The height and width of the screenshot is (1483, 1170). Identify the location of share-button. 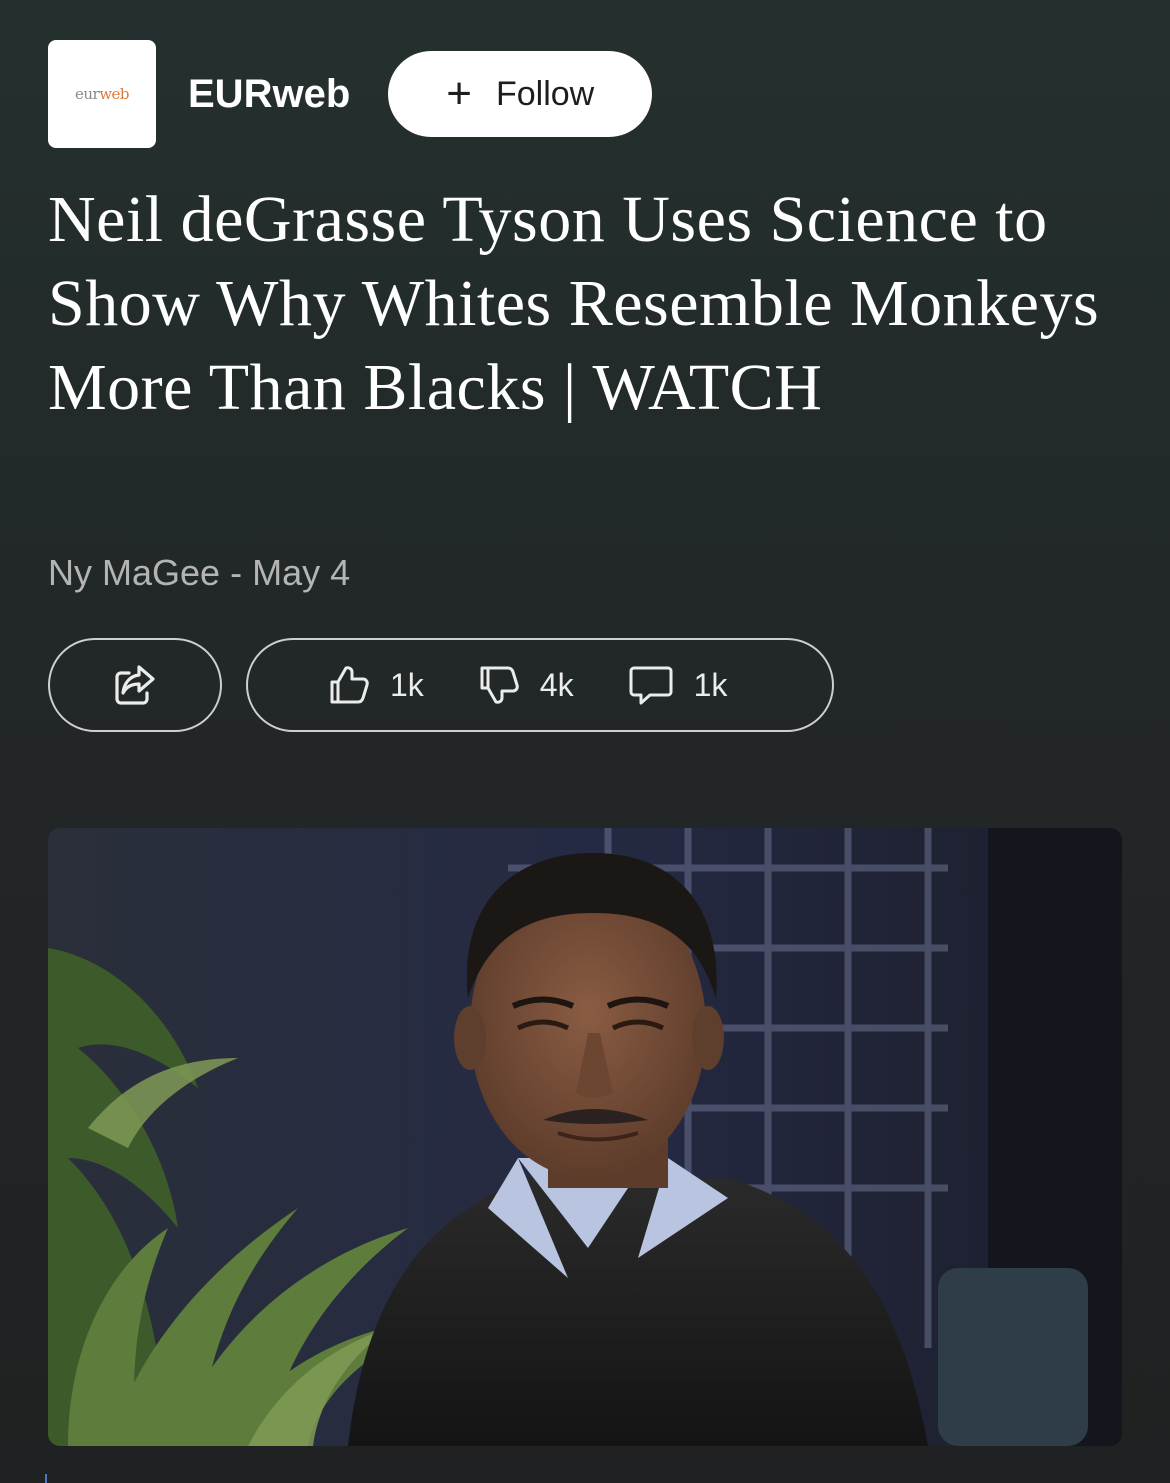
(135, 685).